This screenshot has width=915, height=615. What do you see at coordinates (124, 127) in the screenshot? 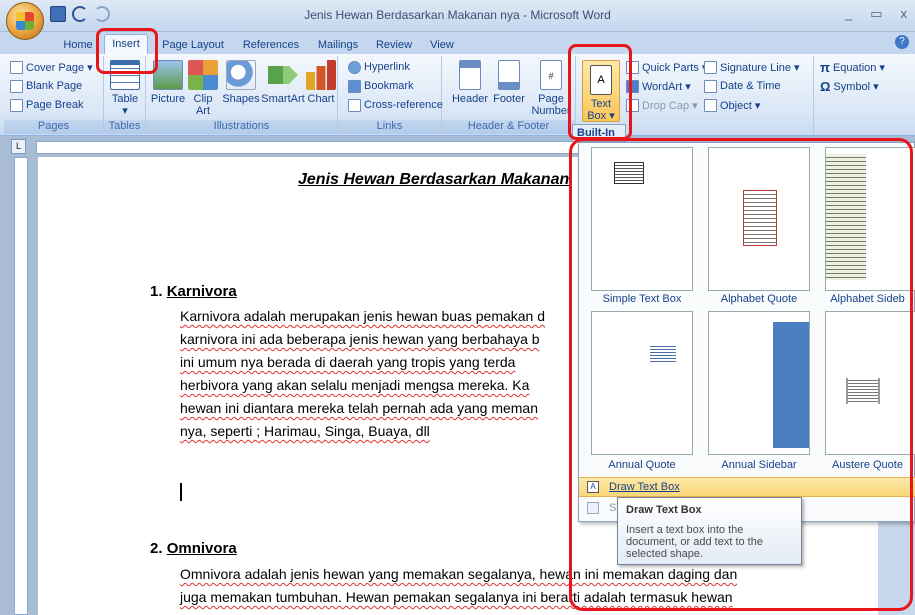
I see `group-label-tables: Tables` at bounding box center [124, 127].